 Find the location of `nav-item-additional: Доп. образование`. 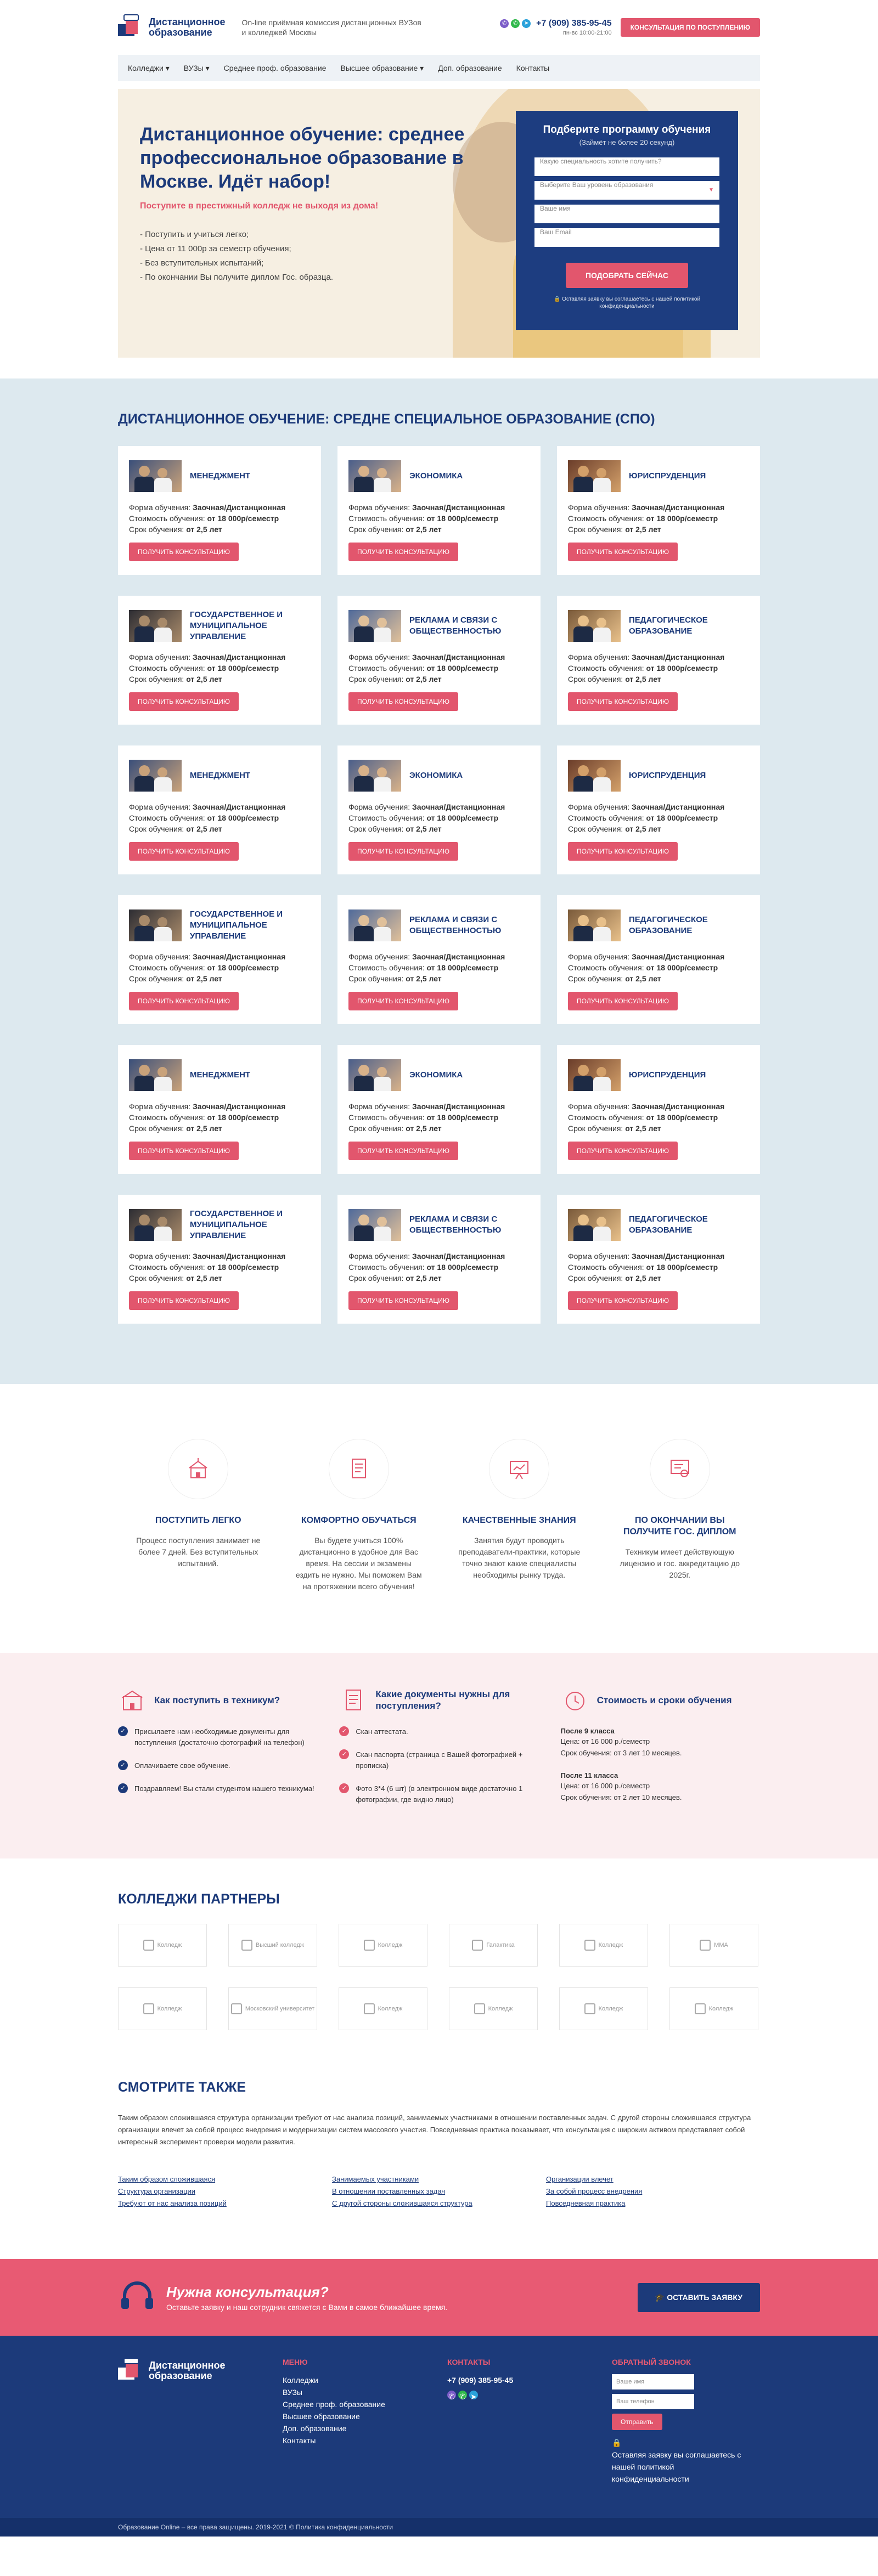

nav-item-additional: Доп. образование is located at coordinates (470, 68).